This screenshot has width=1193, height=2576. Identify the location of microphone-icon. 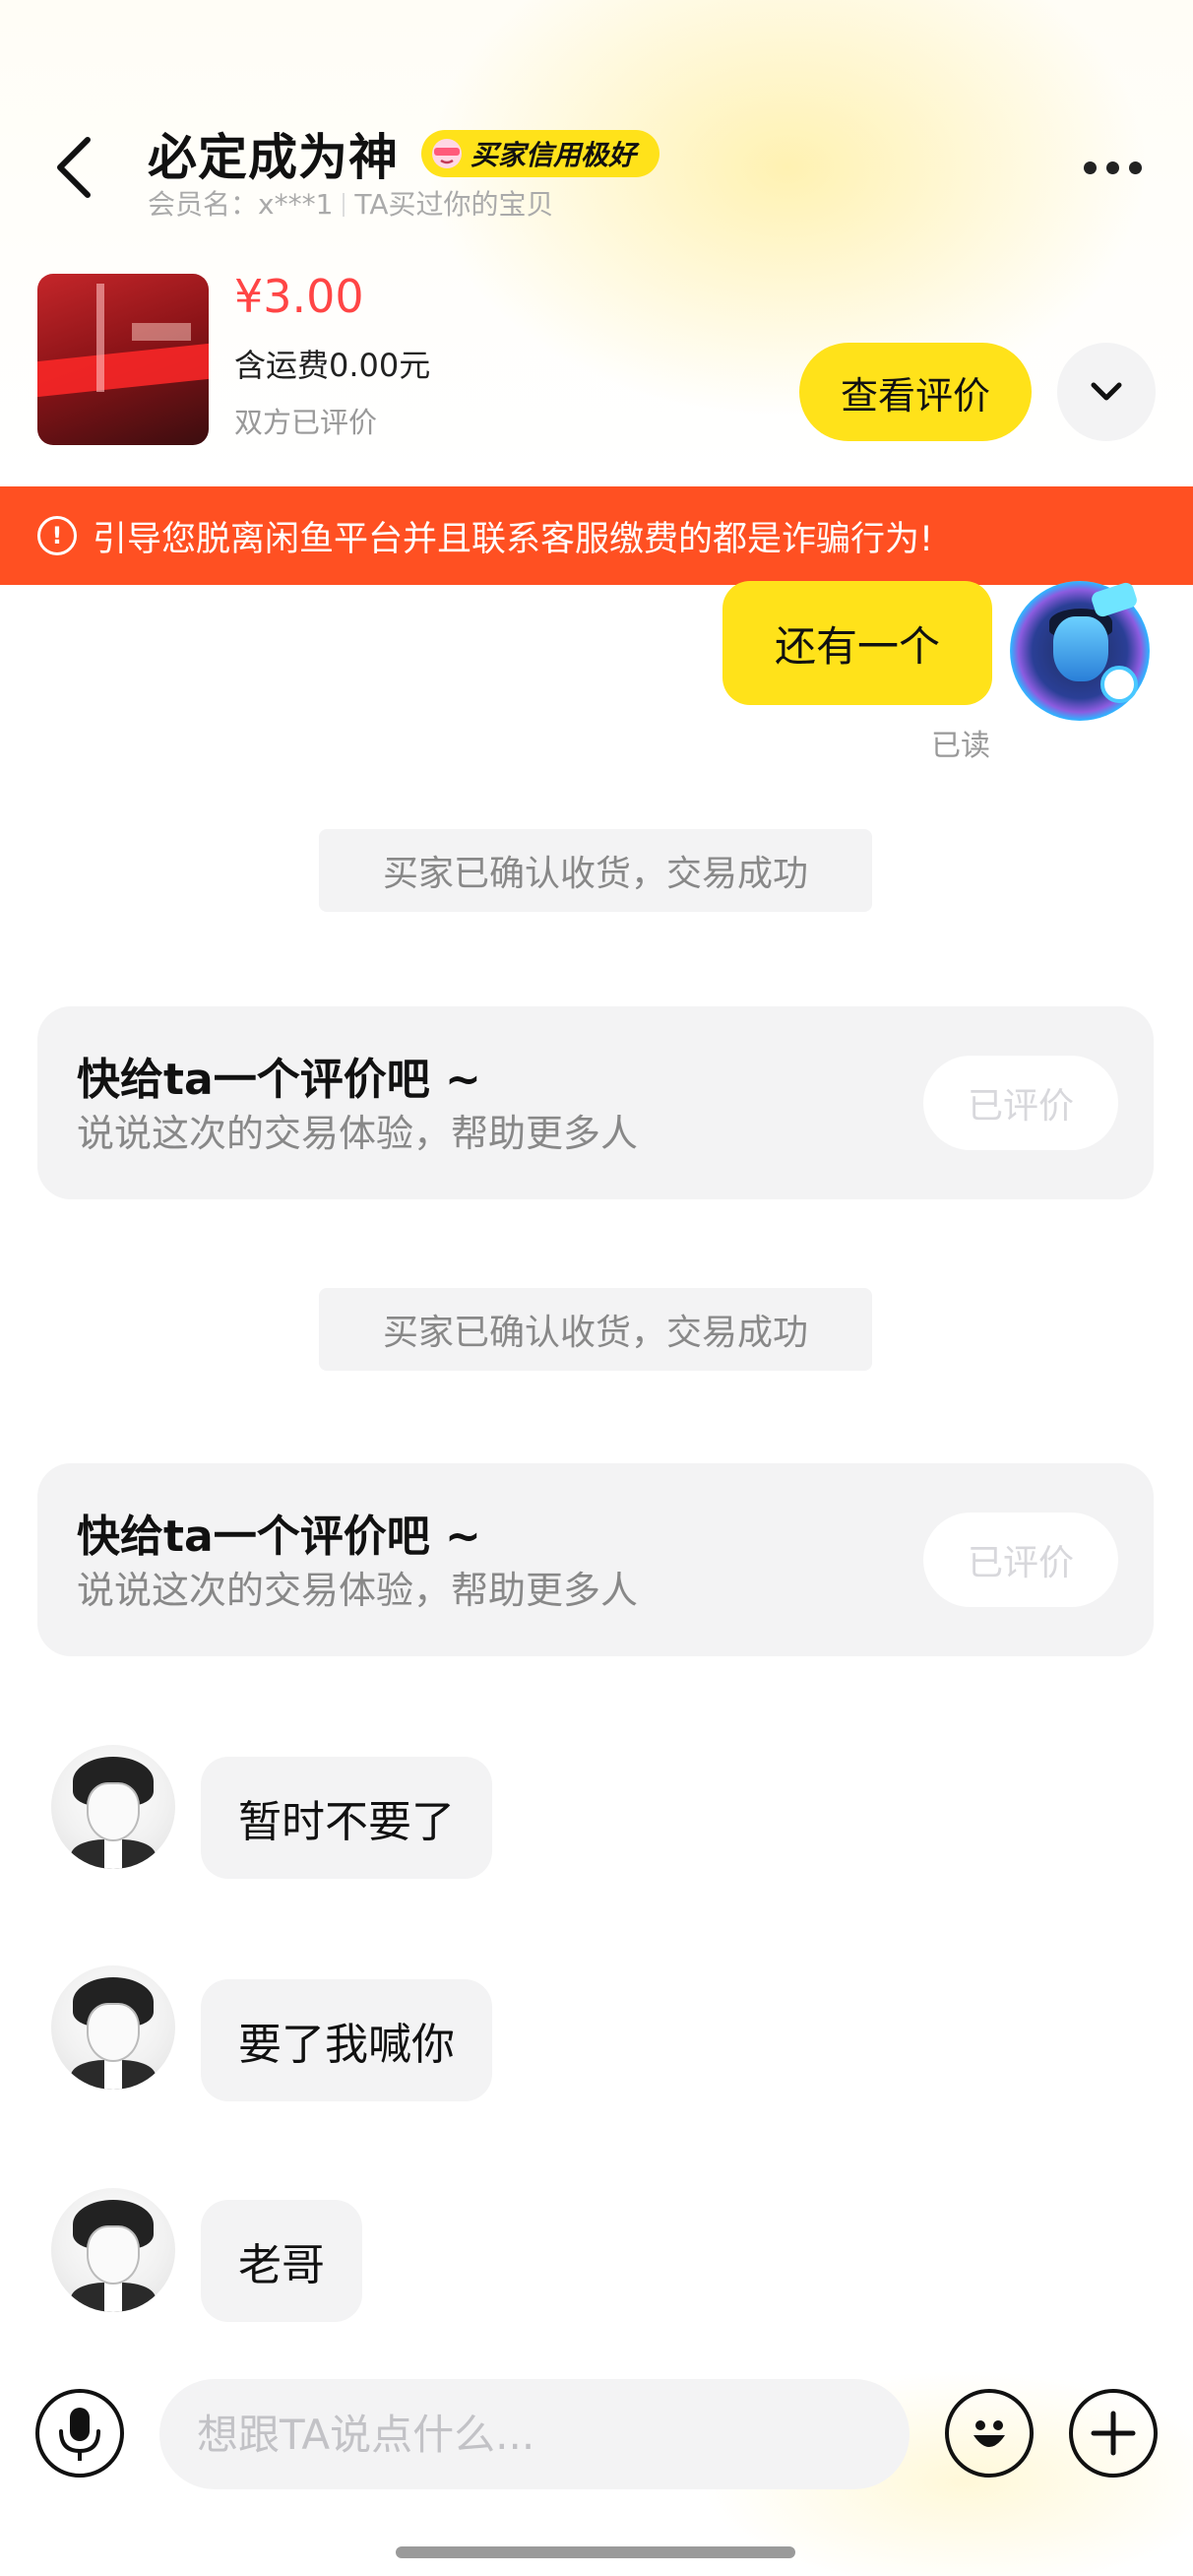
(79, 2434).